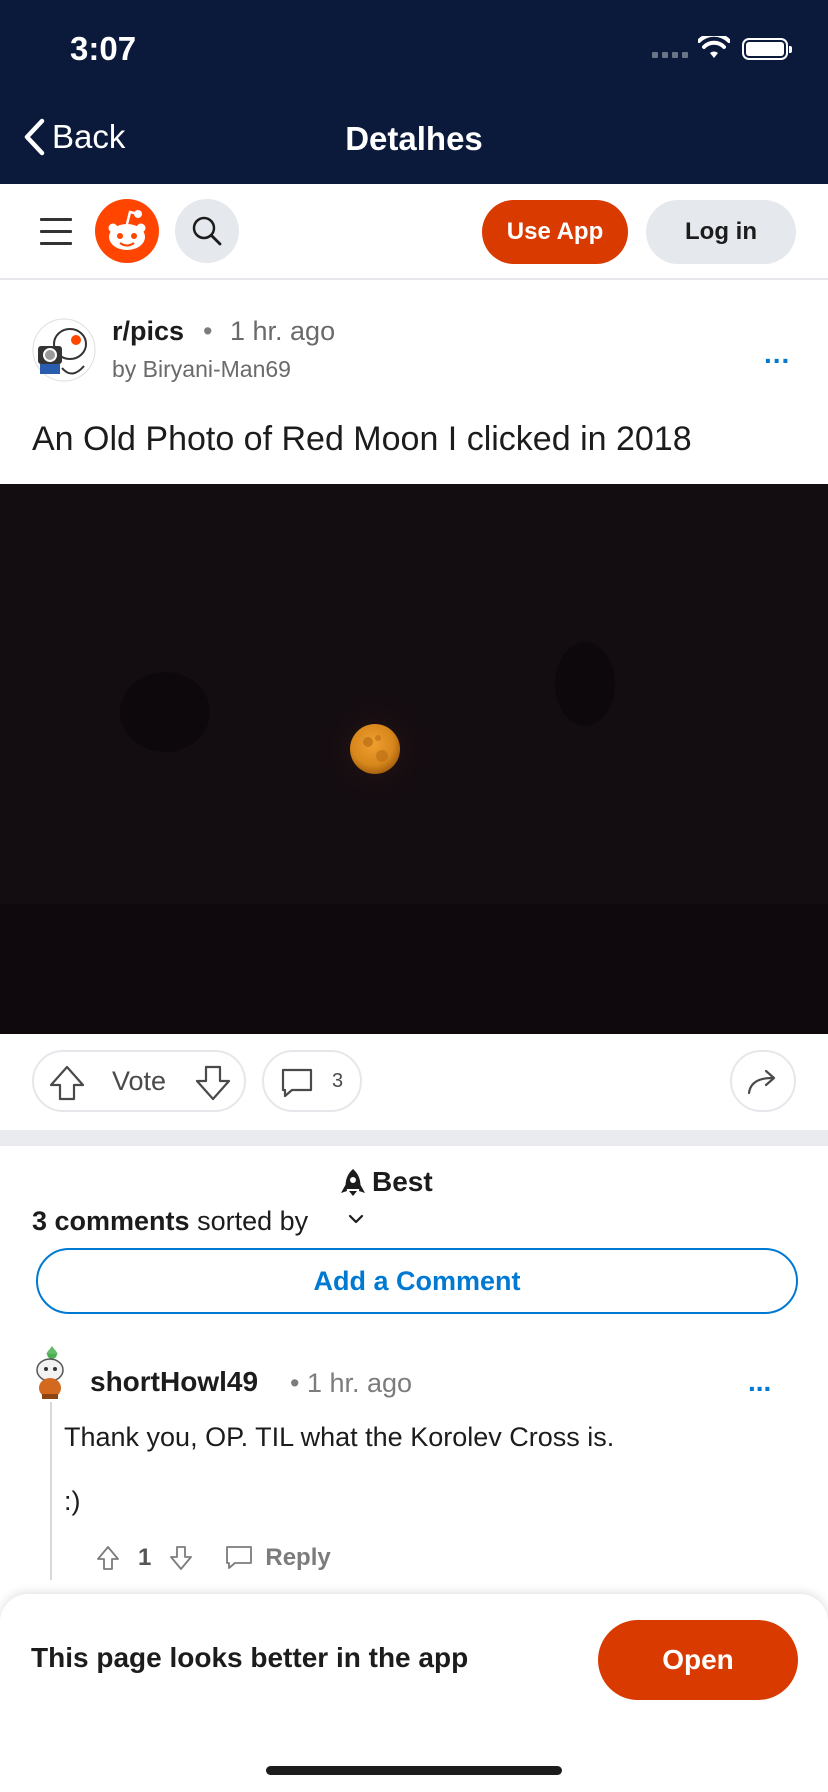  What do you see at coordinates (356, 1219) in the screenshot?
I see `chevron-down-icon` at bounding box center [356, 1219].